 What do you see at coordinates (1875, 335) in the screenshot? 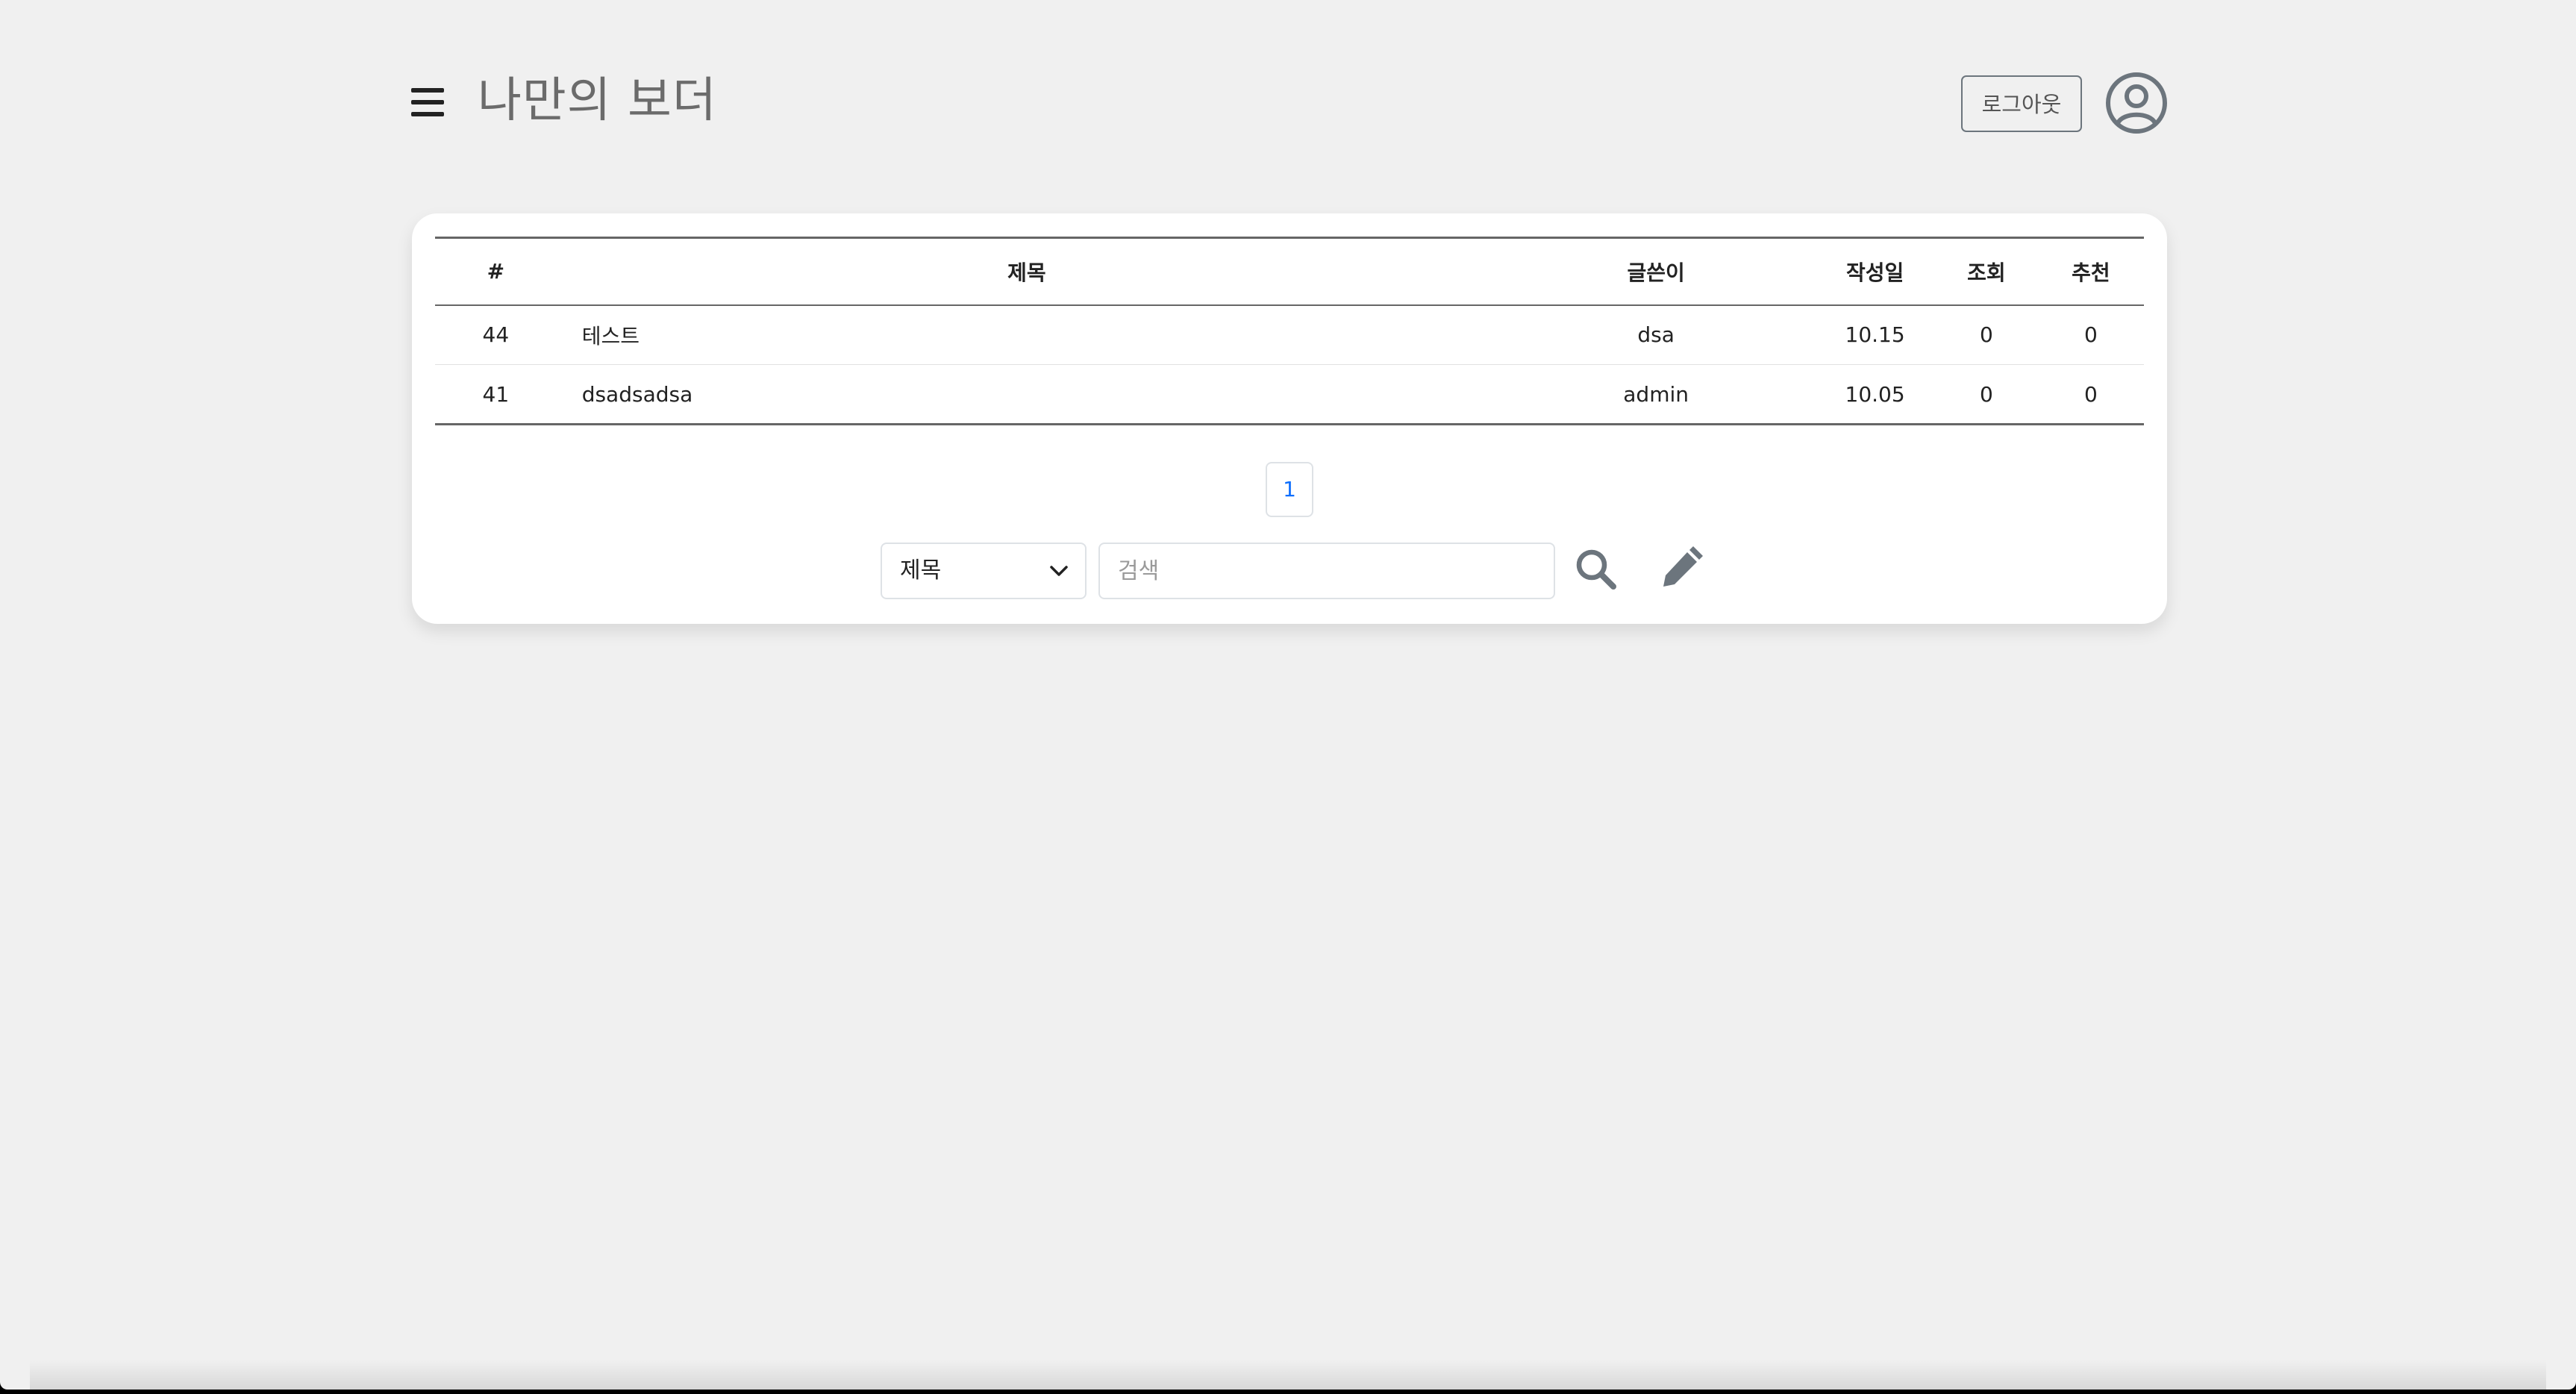
I see `post-date: 10.15` at bounding box center [1875, 335].